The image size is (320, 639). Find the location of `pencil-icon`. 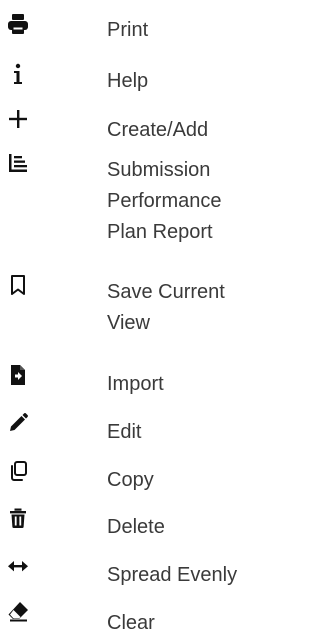

pencil-icon is located at coordinates (18, 423).